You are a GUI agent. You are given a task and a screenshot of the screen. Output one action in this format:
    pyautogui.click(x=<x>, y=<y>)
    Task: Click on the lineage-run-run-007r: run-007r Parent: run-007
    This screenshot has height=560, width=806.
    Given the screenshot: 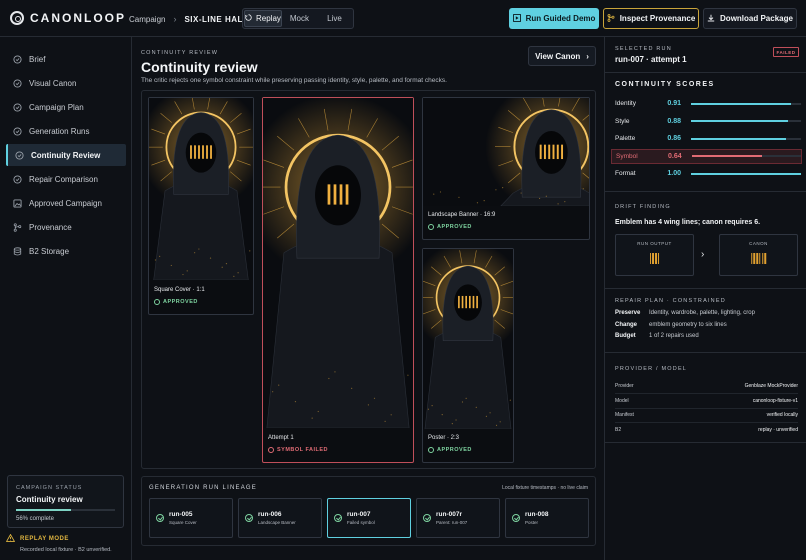 What is the action you would take?
    pyautogui.click(x=458, y=518)
    